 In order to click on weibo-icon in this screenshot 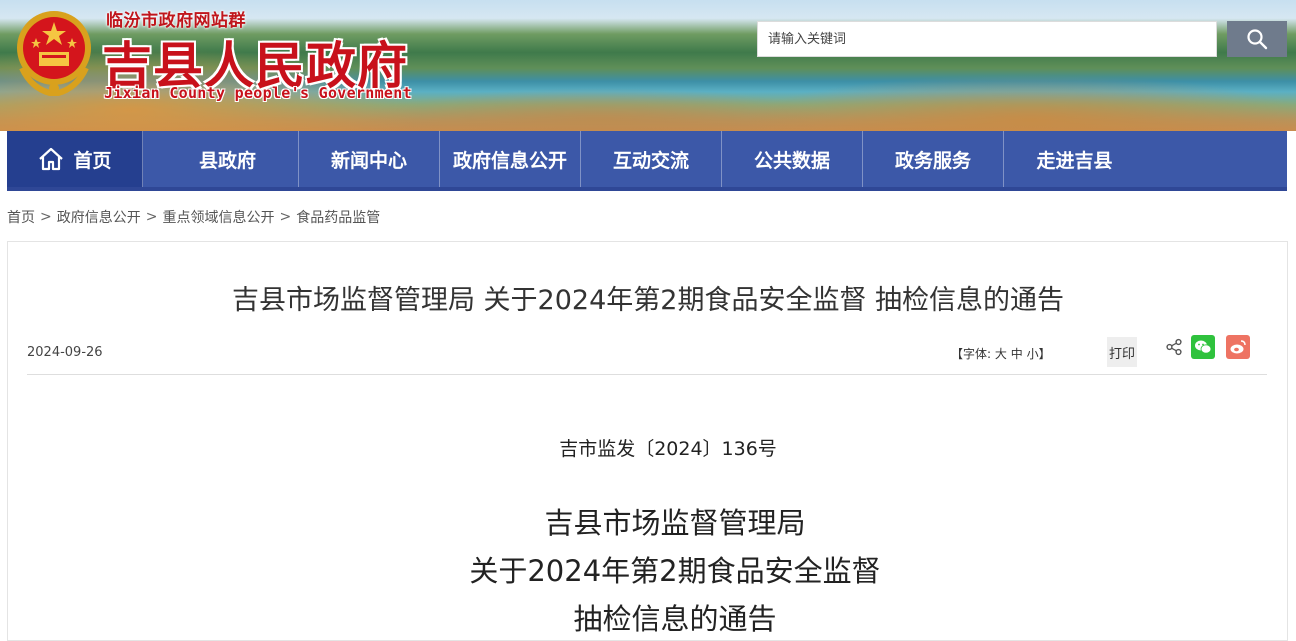, I will do `click(1238, 347)`.